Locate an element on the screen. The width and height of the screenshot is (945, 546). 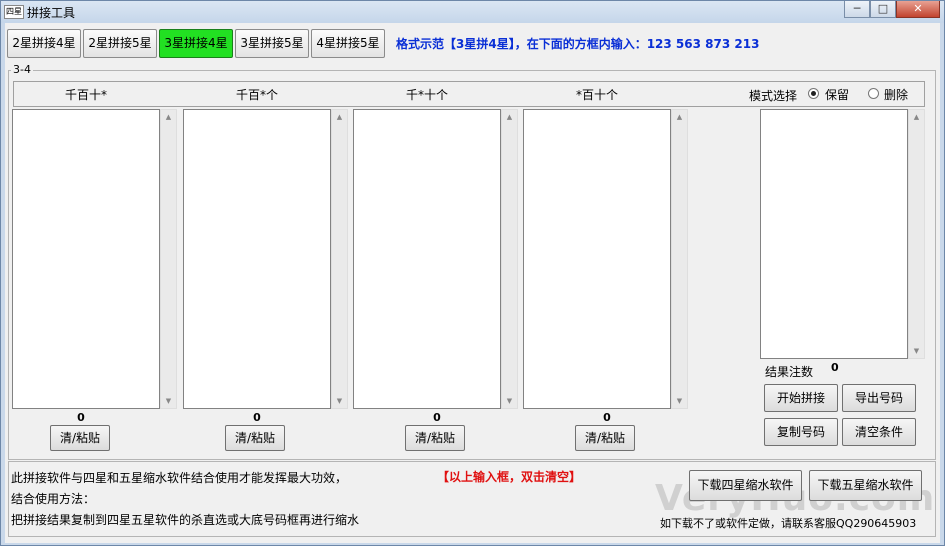
app-icon: 四星 is located at coordinates (14, 12).